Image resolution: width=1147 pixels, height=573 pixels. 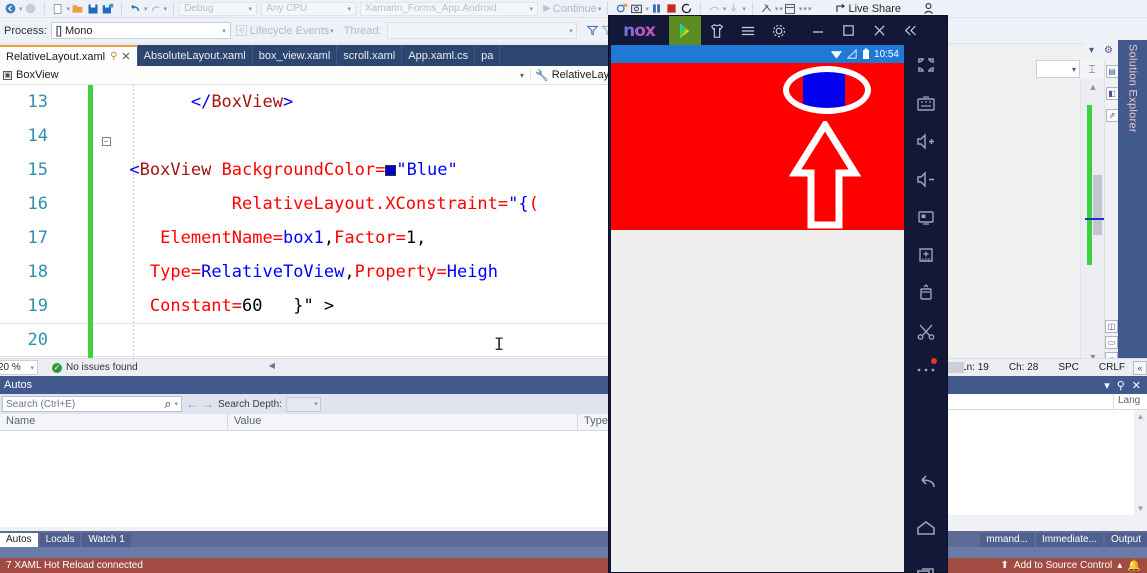 I want to click on filter-icon, so click(x=592, y=30).